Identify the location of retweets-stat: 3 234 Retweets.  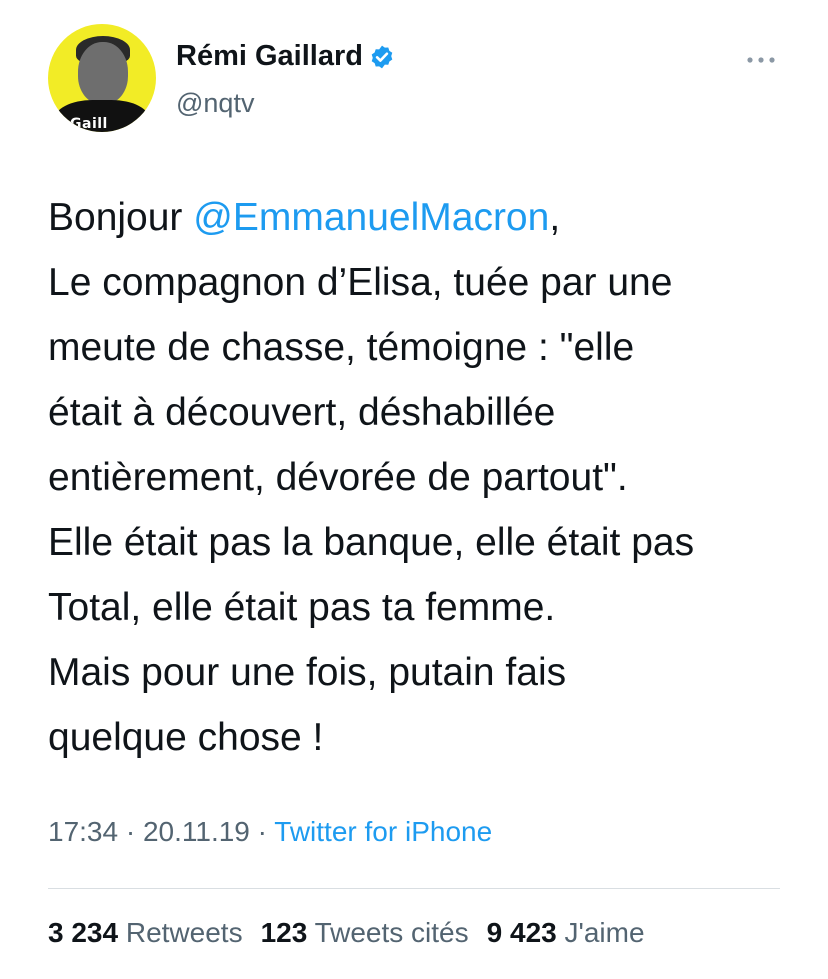
(145, 932).